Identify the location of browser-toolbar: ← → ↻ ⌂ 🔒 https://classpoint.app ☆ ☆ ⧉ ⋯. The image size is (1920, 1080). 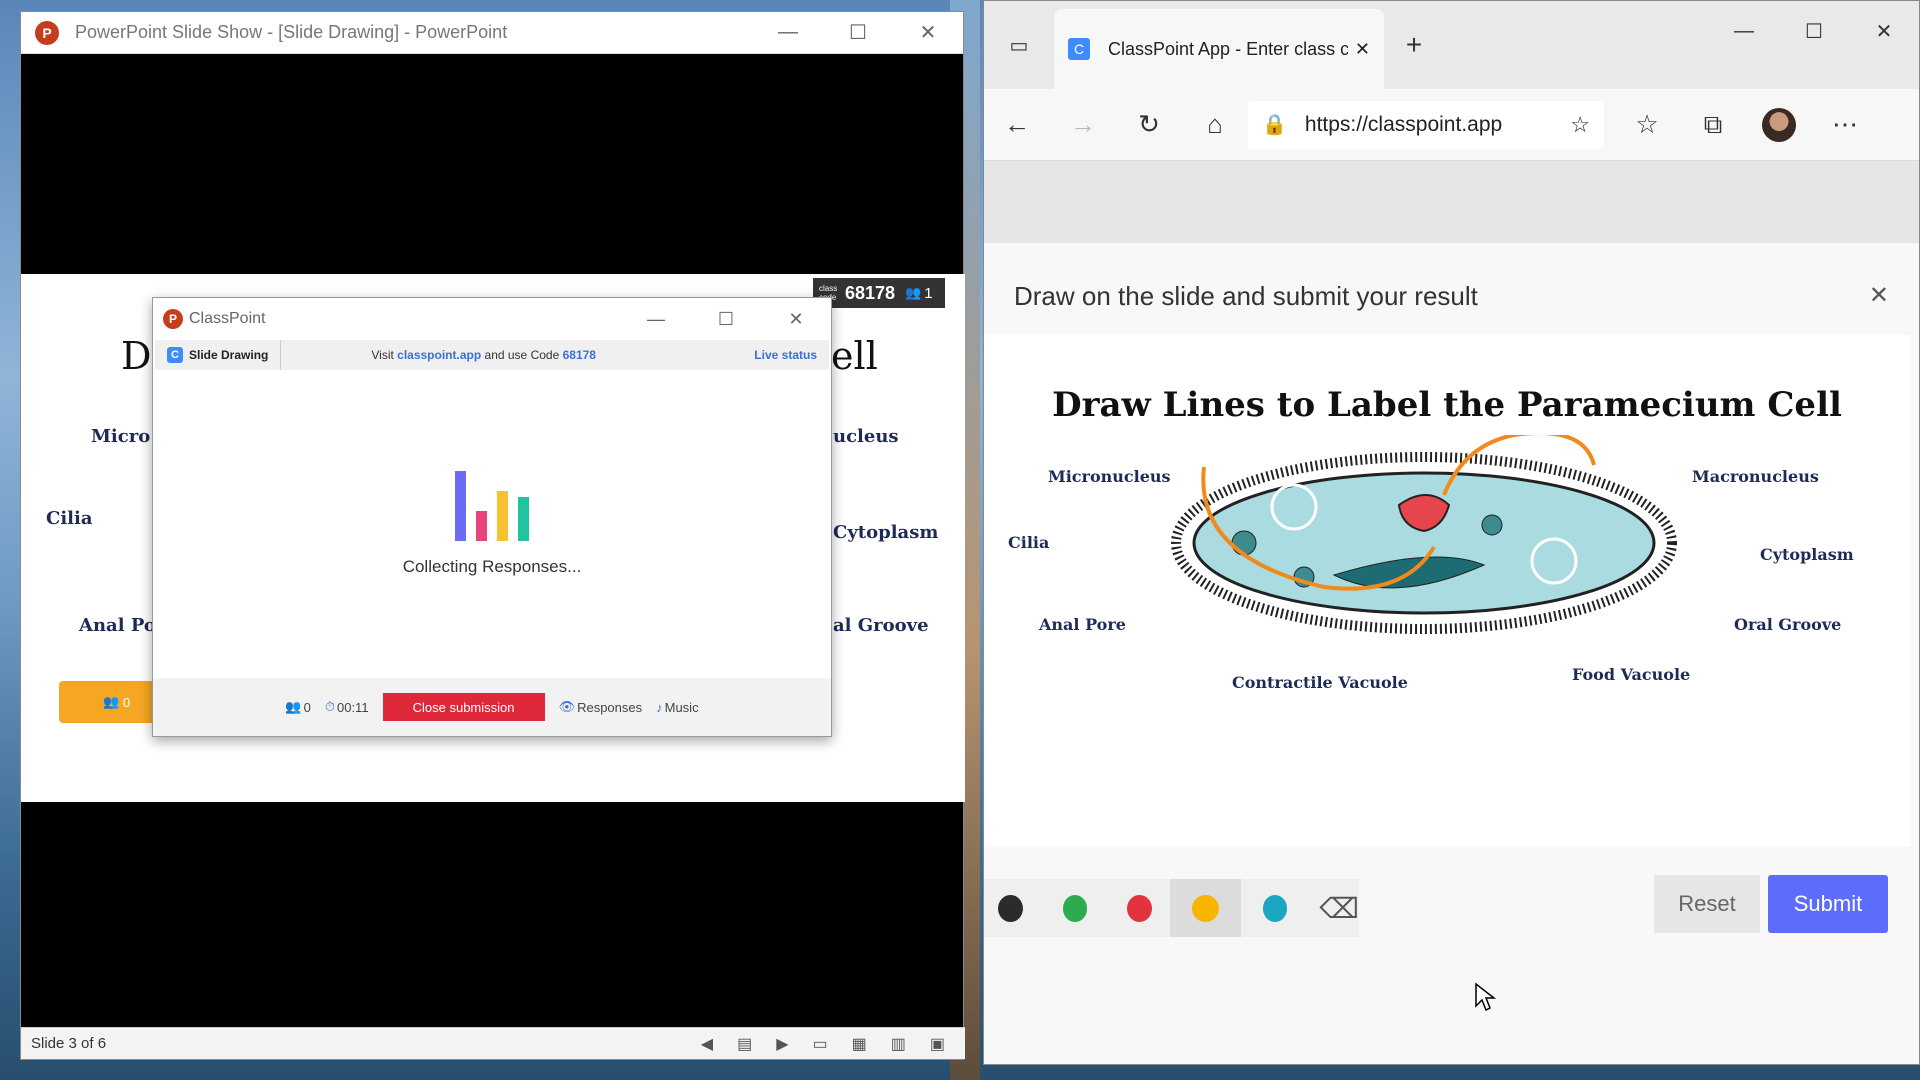
(1451, 125).